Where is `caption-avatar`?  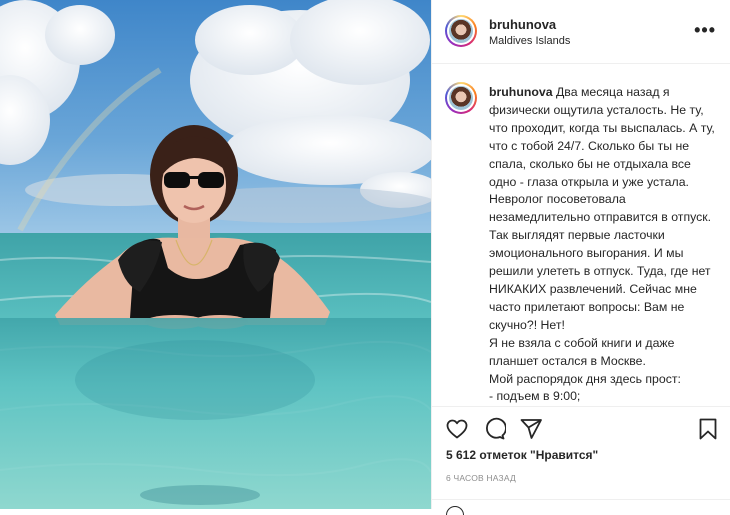 caption-avatar is located at coordinates (461, 98).